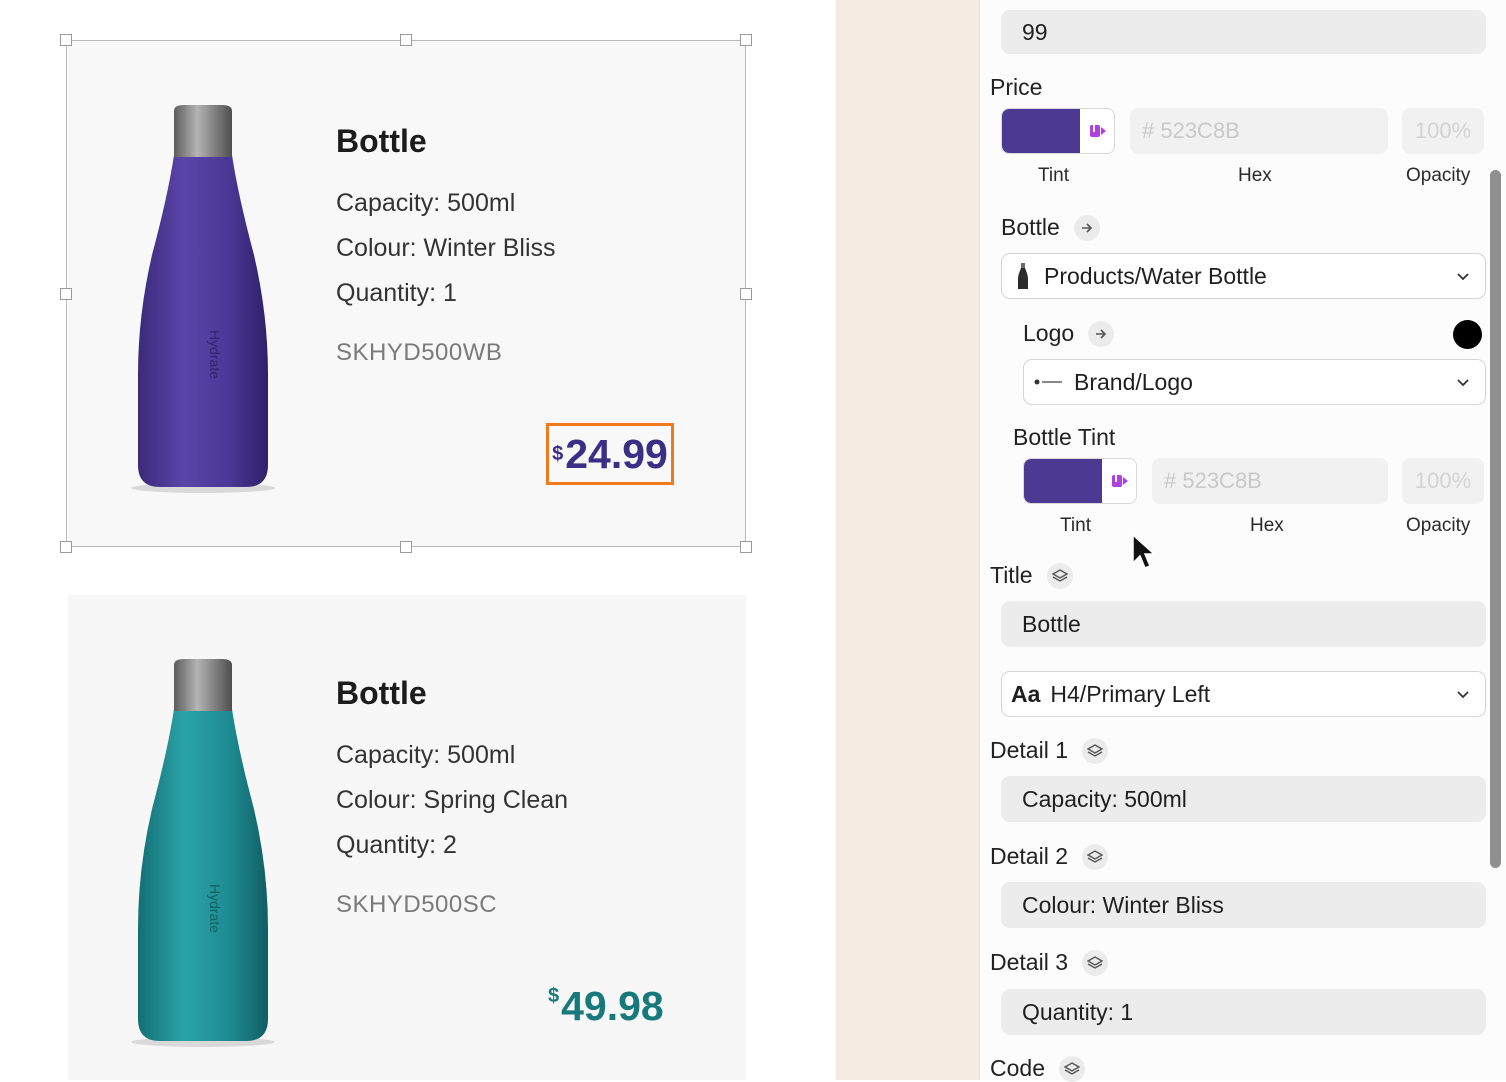 This screenshot has height=1082, width=1506. I want to click on resize-handle-bottom-center, so click(406, 547).